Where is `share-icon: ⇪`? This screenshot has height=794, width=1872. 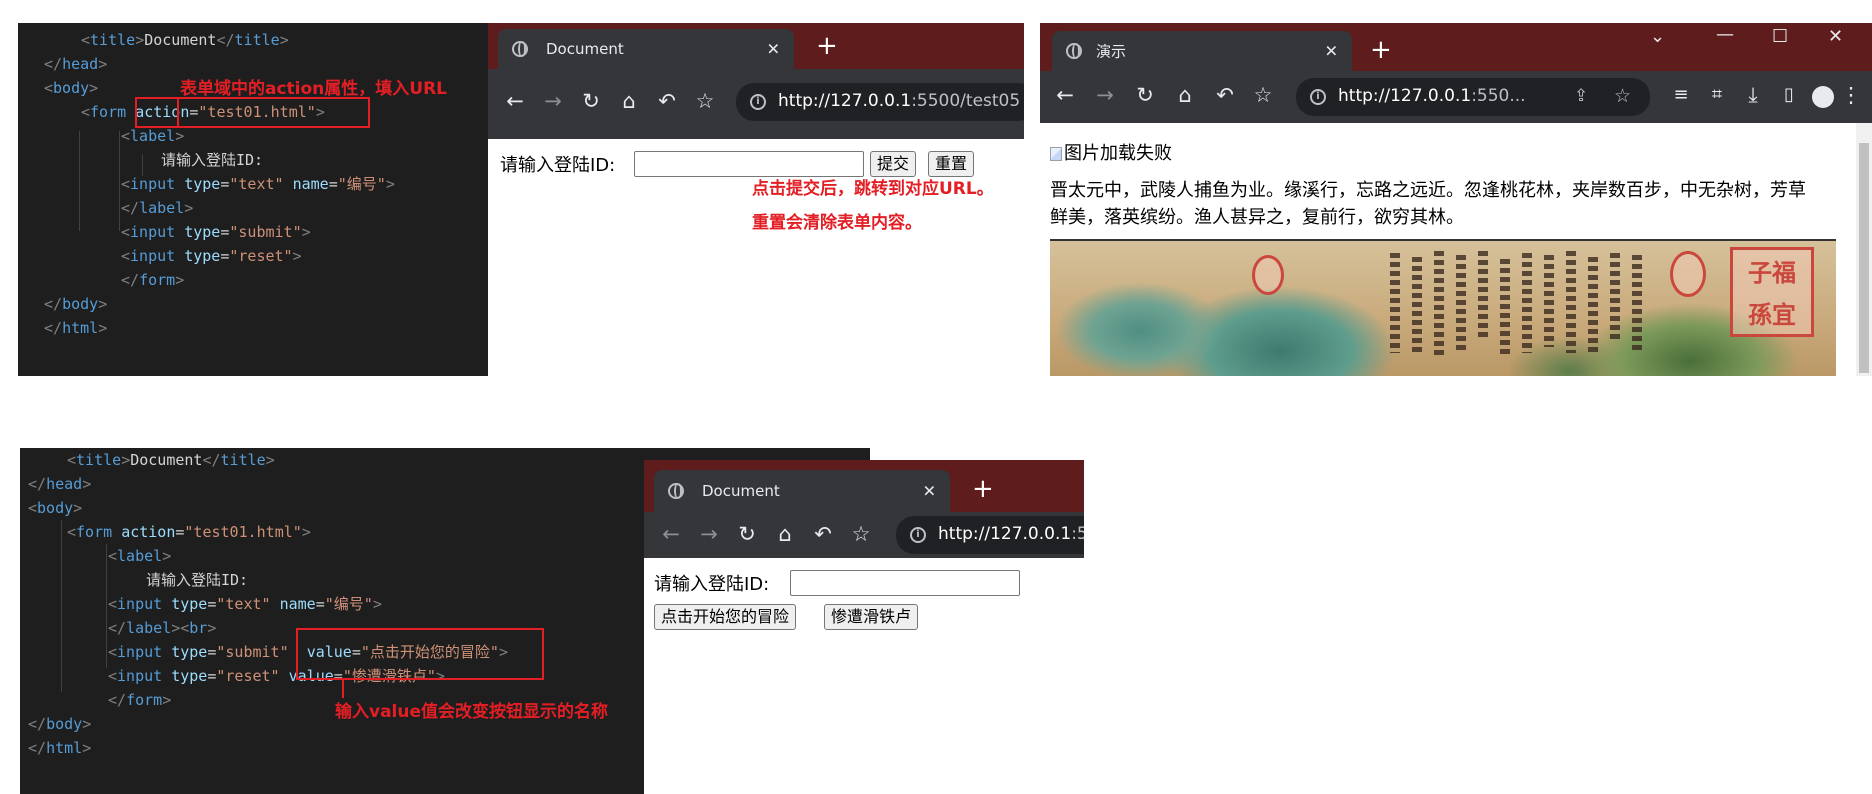 share-icon: ⇪ is located at coordinates (1581, 96).